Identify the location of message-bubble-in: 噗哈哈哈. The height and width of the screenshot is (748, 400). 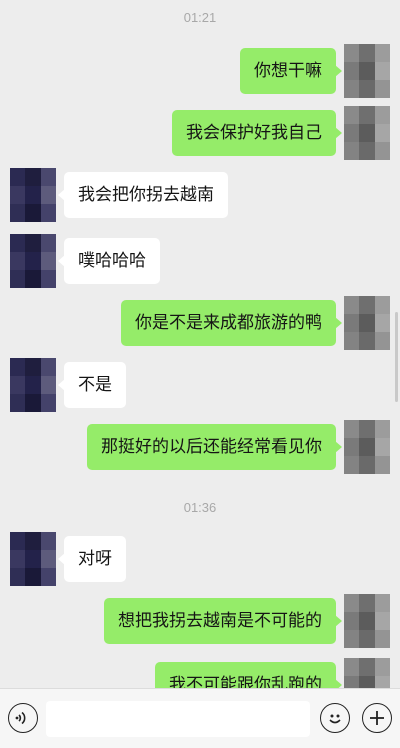
(109, 261).